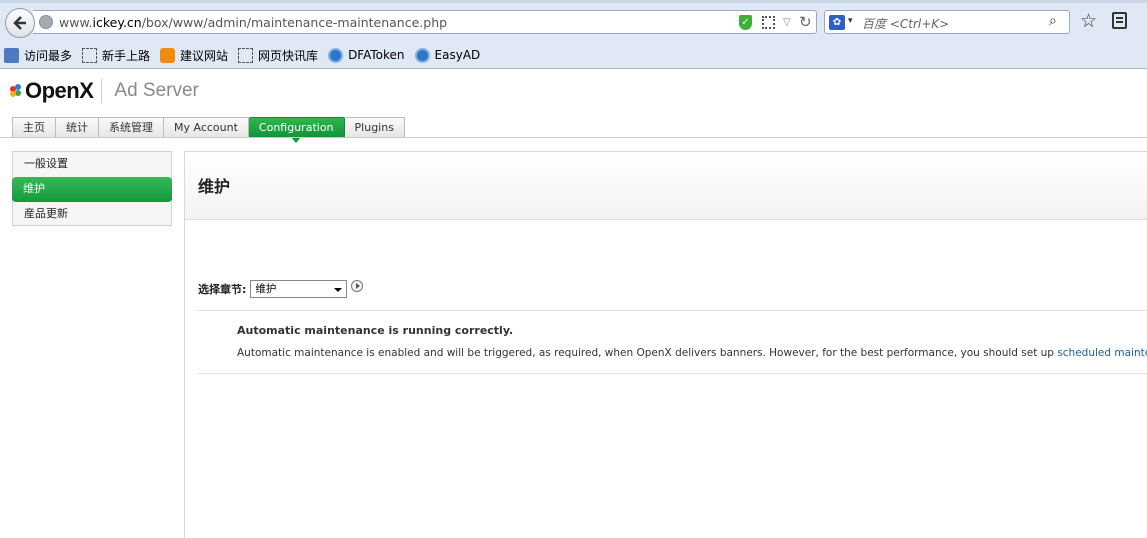  I want to click on tab-statistics: 统计, so click(77, 127).